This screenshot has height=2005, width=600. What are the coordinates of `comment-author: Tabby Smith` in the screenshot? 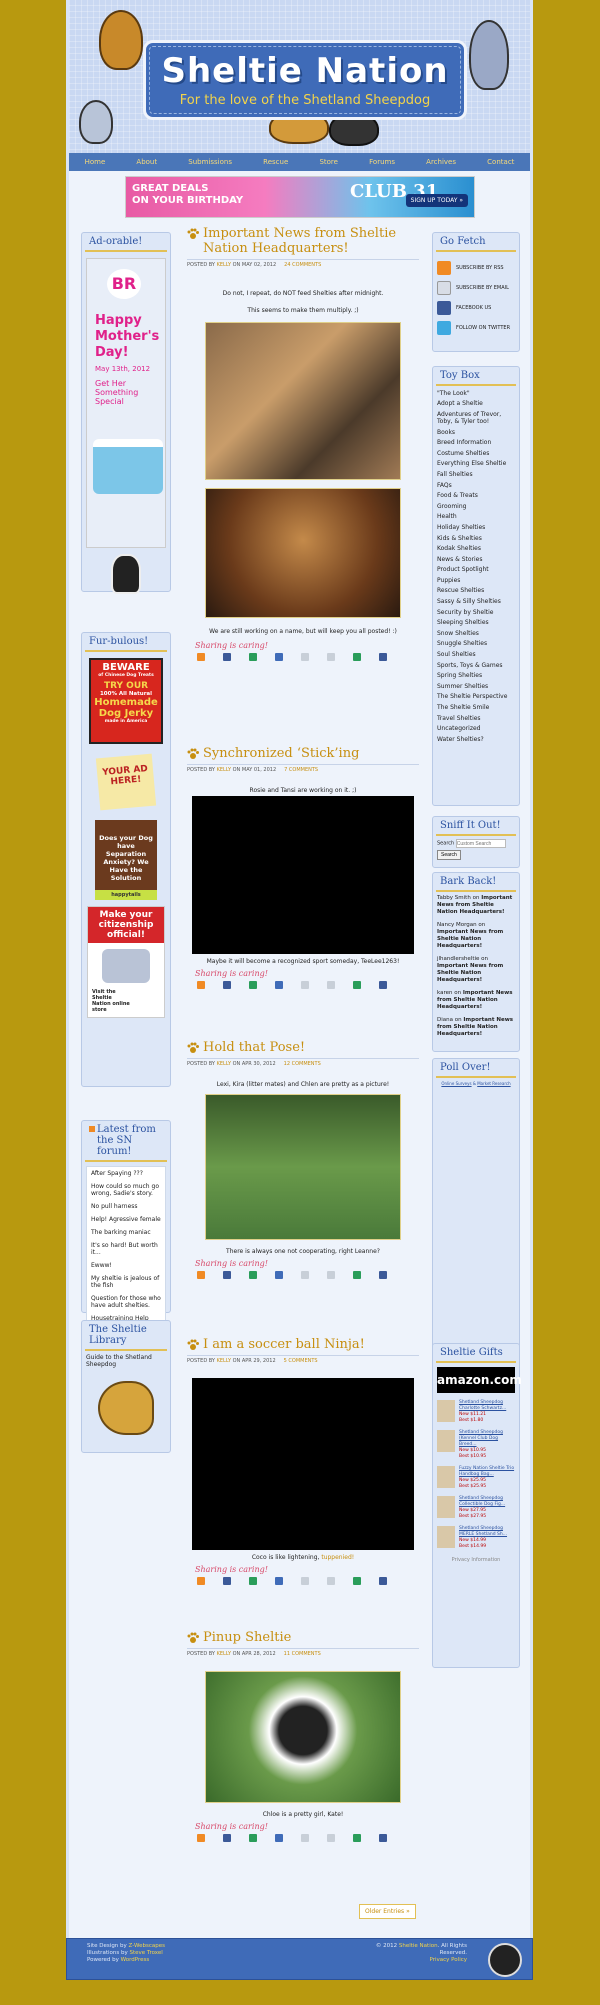 It's located at (454, 898).